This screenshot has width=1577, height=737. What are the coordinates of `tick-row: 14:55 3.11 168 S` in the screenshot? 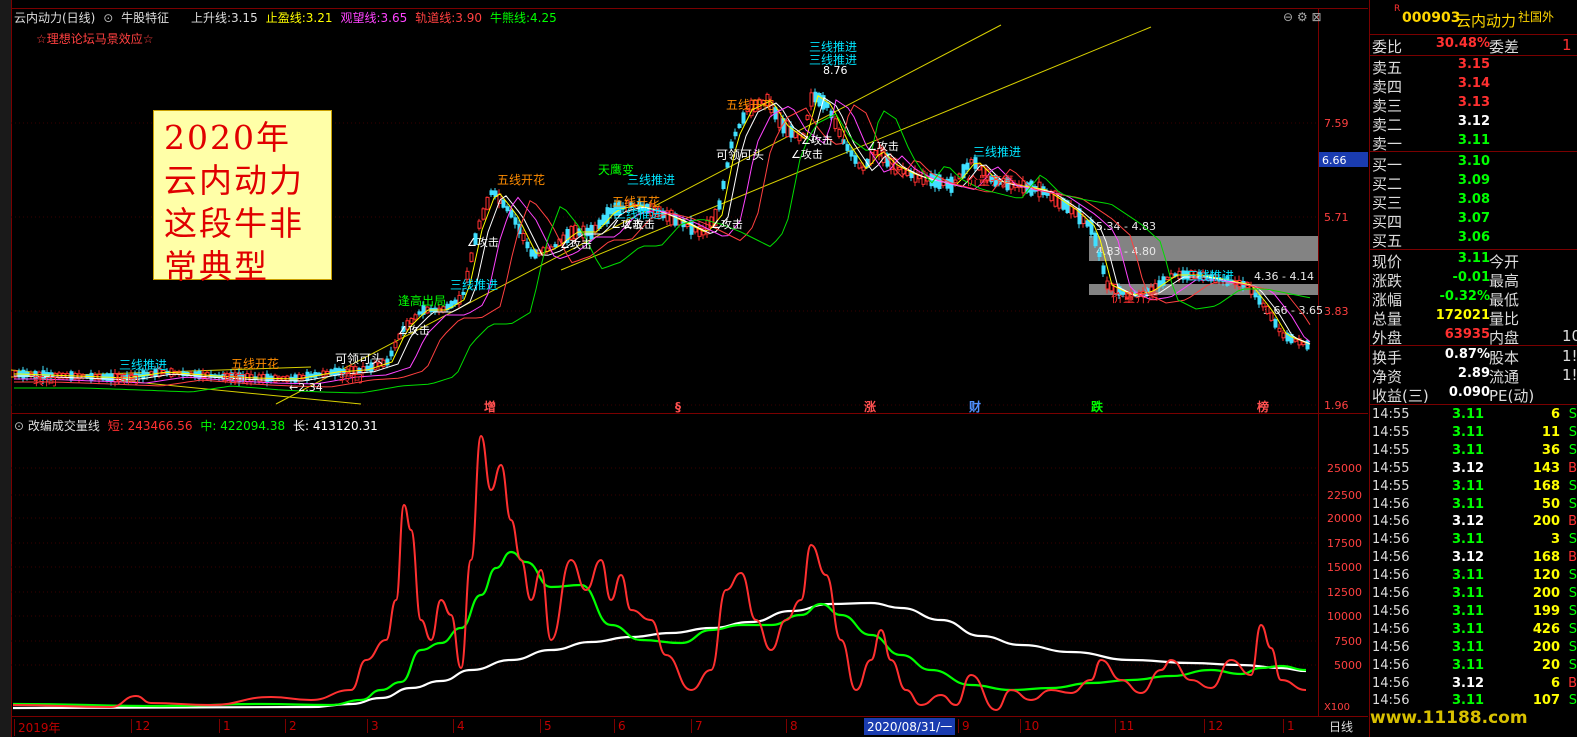 It's located at (1473, 488).